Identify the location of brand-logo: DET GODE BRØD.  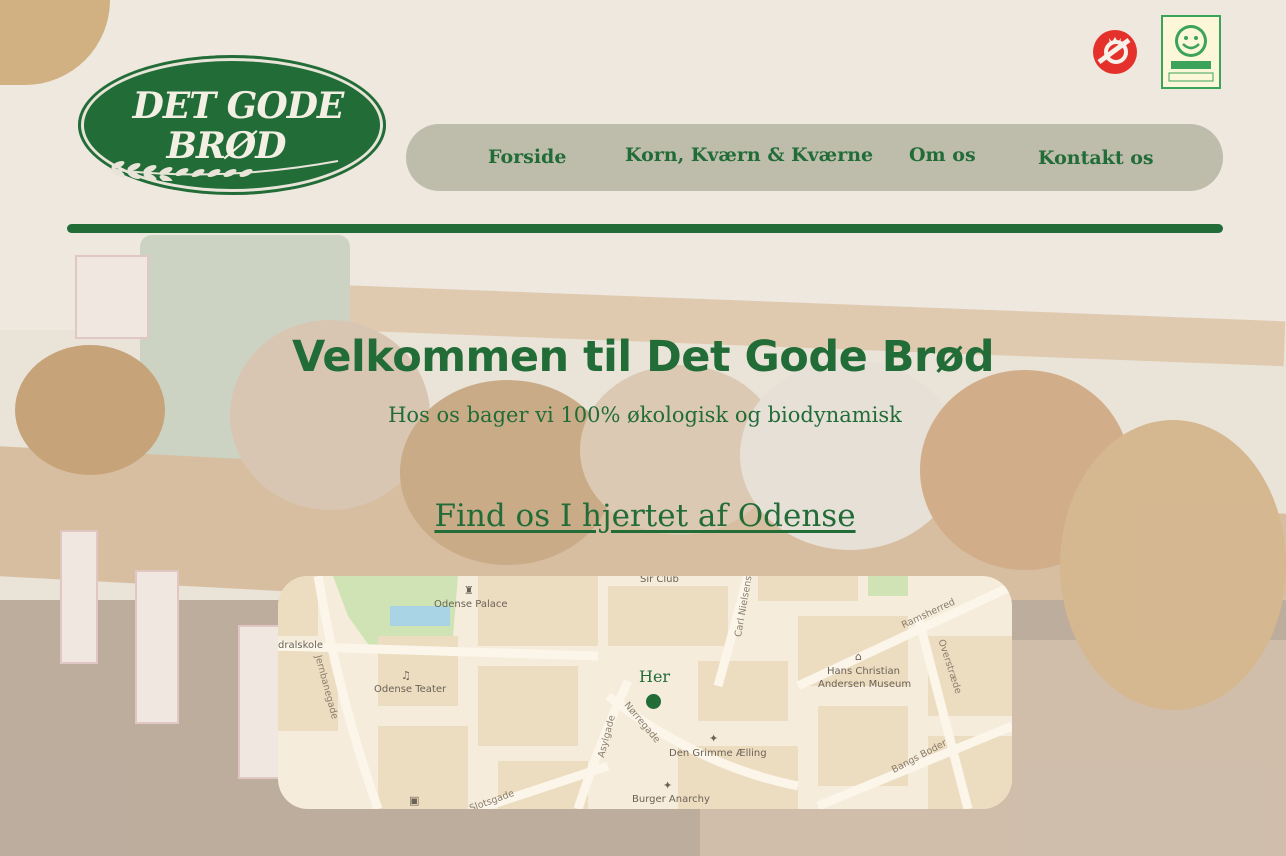
(232, 125).